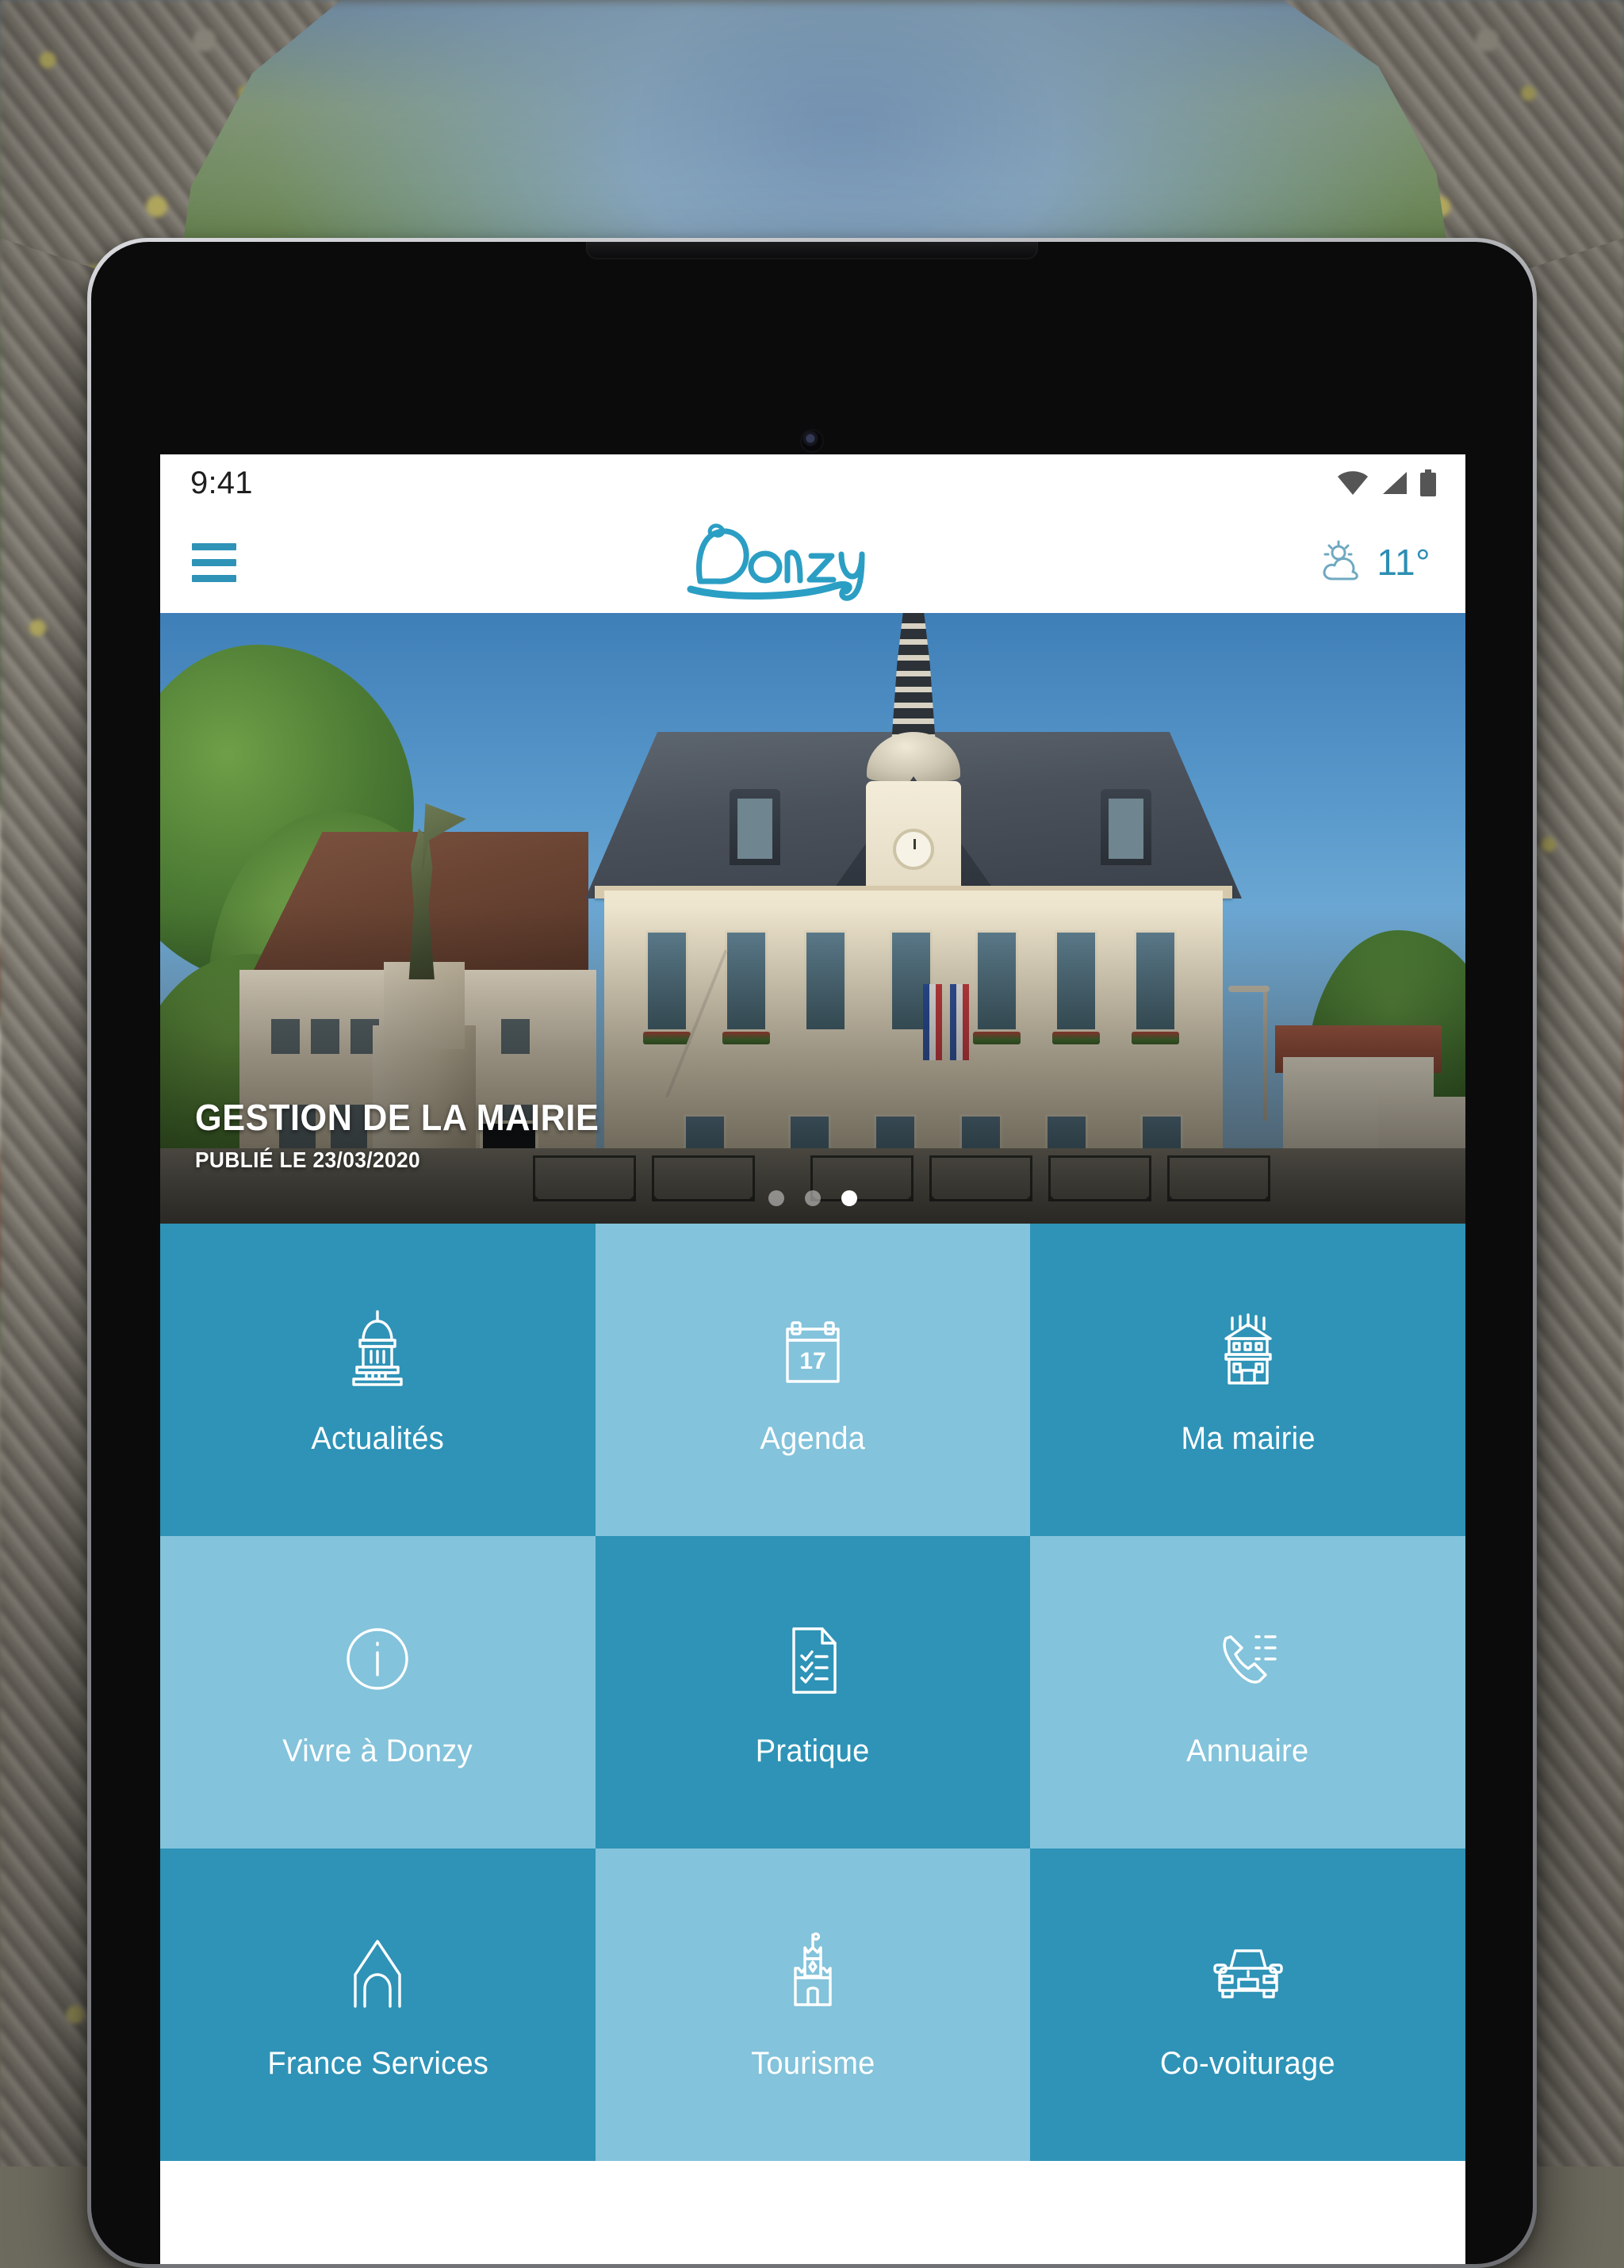 Image resolution: width=1624 pixels, height=2268 pixels. Describe the element at coordinates (813, 1439) in the screenshot. I see `tile-label: Agenda` at that location.